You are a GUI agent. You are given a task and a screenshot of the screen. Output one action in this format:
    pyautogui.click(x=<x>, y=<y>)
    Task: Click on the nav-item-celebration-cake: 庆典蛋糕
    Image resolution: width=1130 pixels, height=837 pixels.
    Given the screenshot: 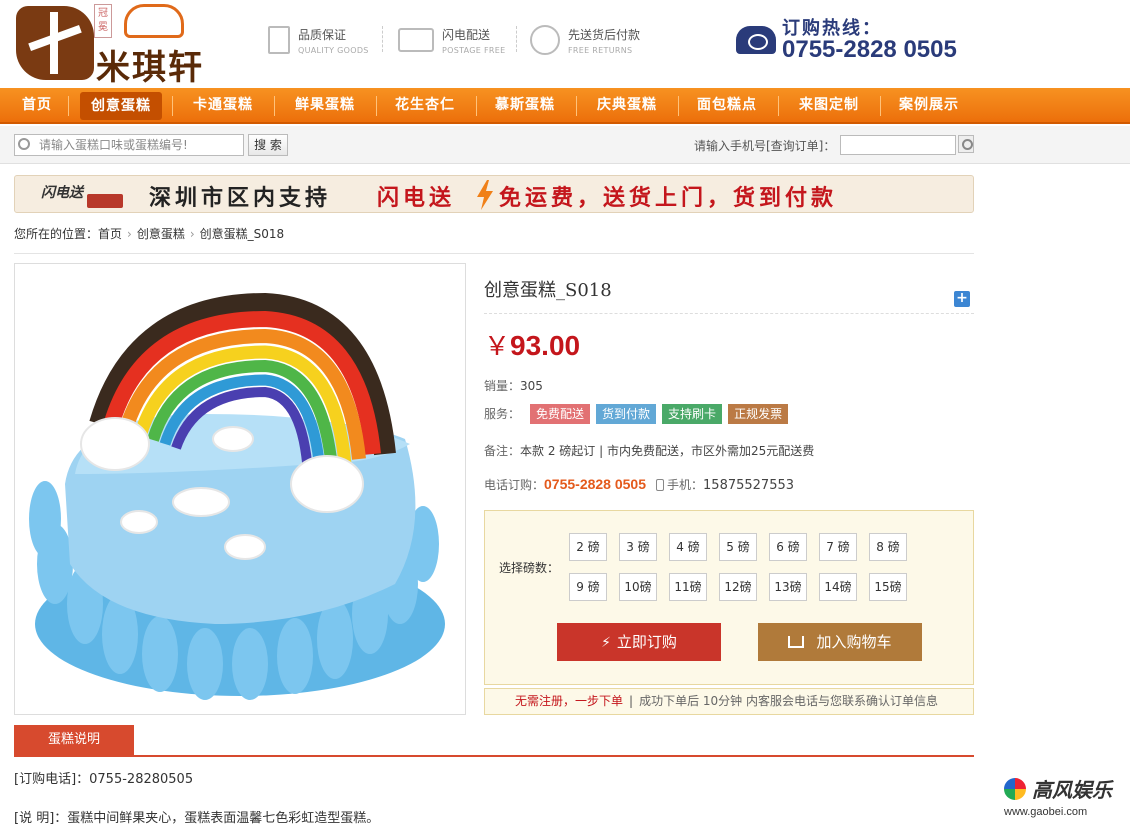 What is the action you would take?
    pyautogui.click(x=627, y=105)
    